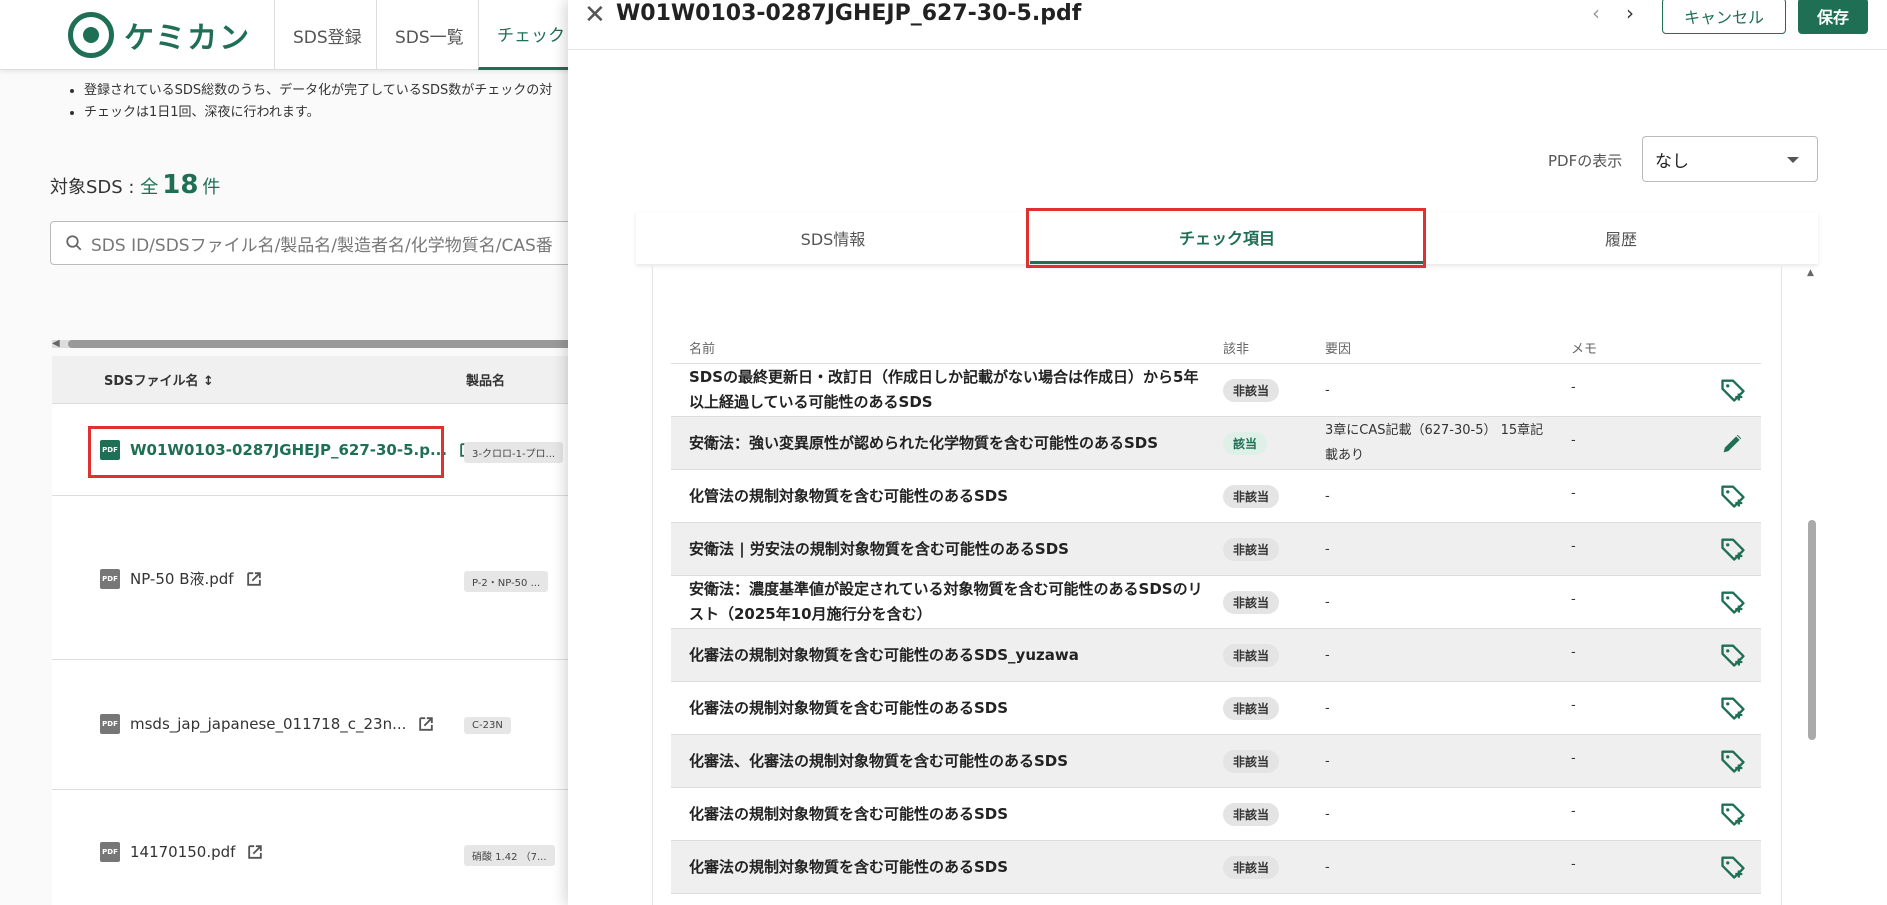  Describe the element at coordinates (1730, 159) in the screenshot. I see `pdf-display-select: なし` at that location.